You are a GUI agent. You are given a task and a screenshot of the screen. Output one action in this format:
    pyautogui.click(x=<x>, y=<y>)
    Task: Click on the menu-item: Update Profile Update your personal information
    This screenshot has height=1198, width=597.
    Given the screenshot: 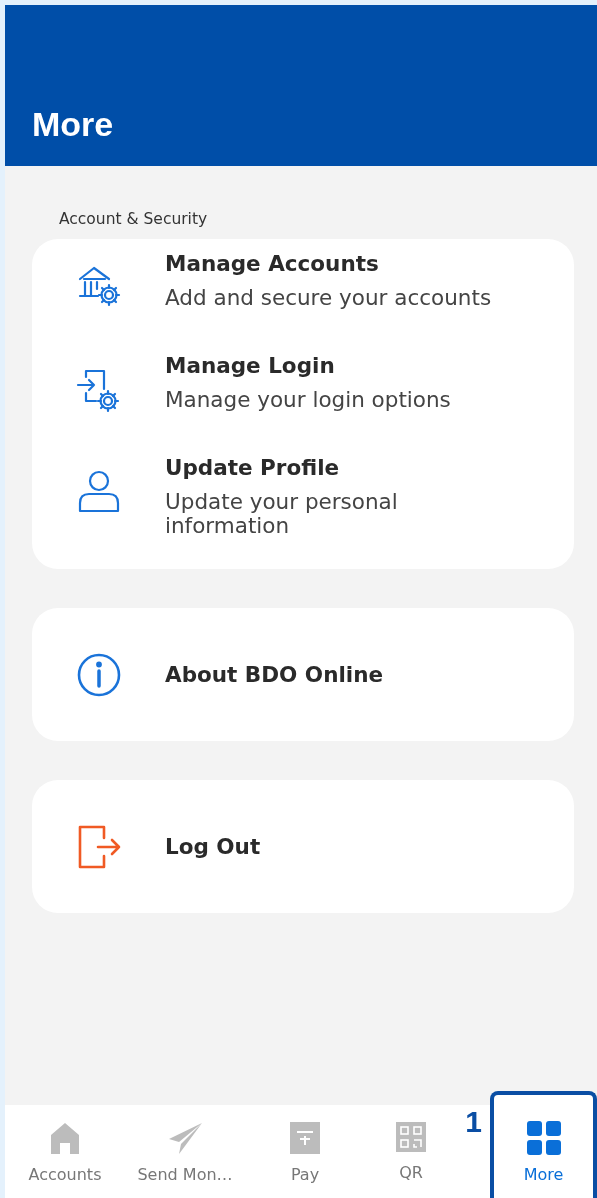 What is the action you would take?
    pyautogui.click(x=303, y=506)
    